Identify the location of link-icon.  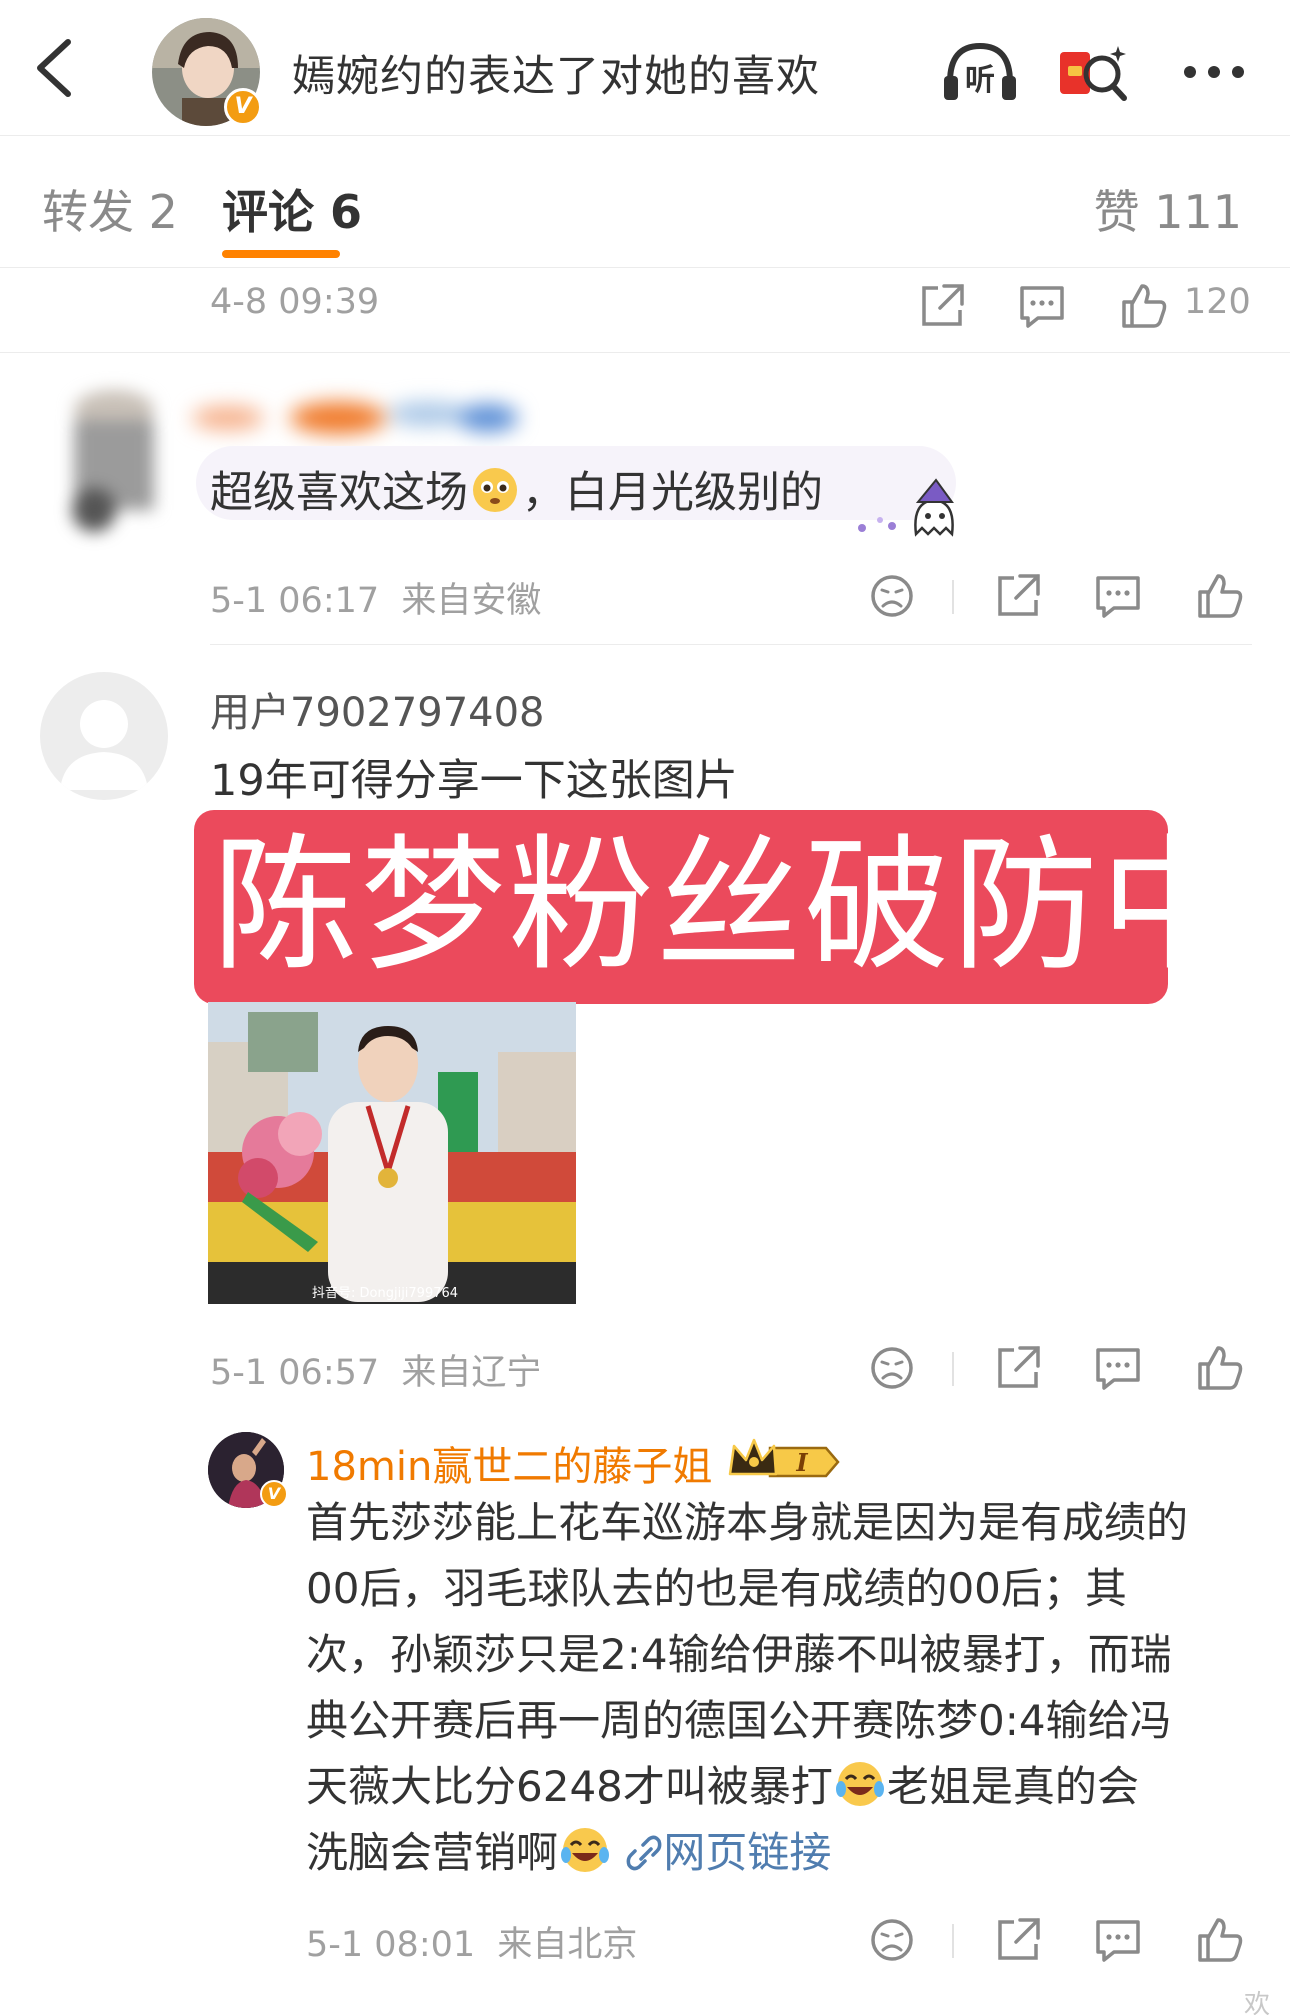
(644, 1848).